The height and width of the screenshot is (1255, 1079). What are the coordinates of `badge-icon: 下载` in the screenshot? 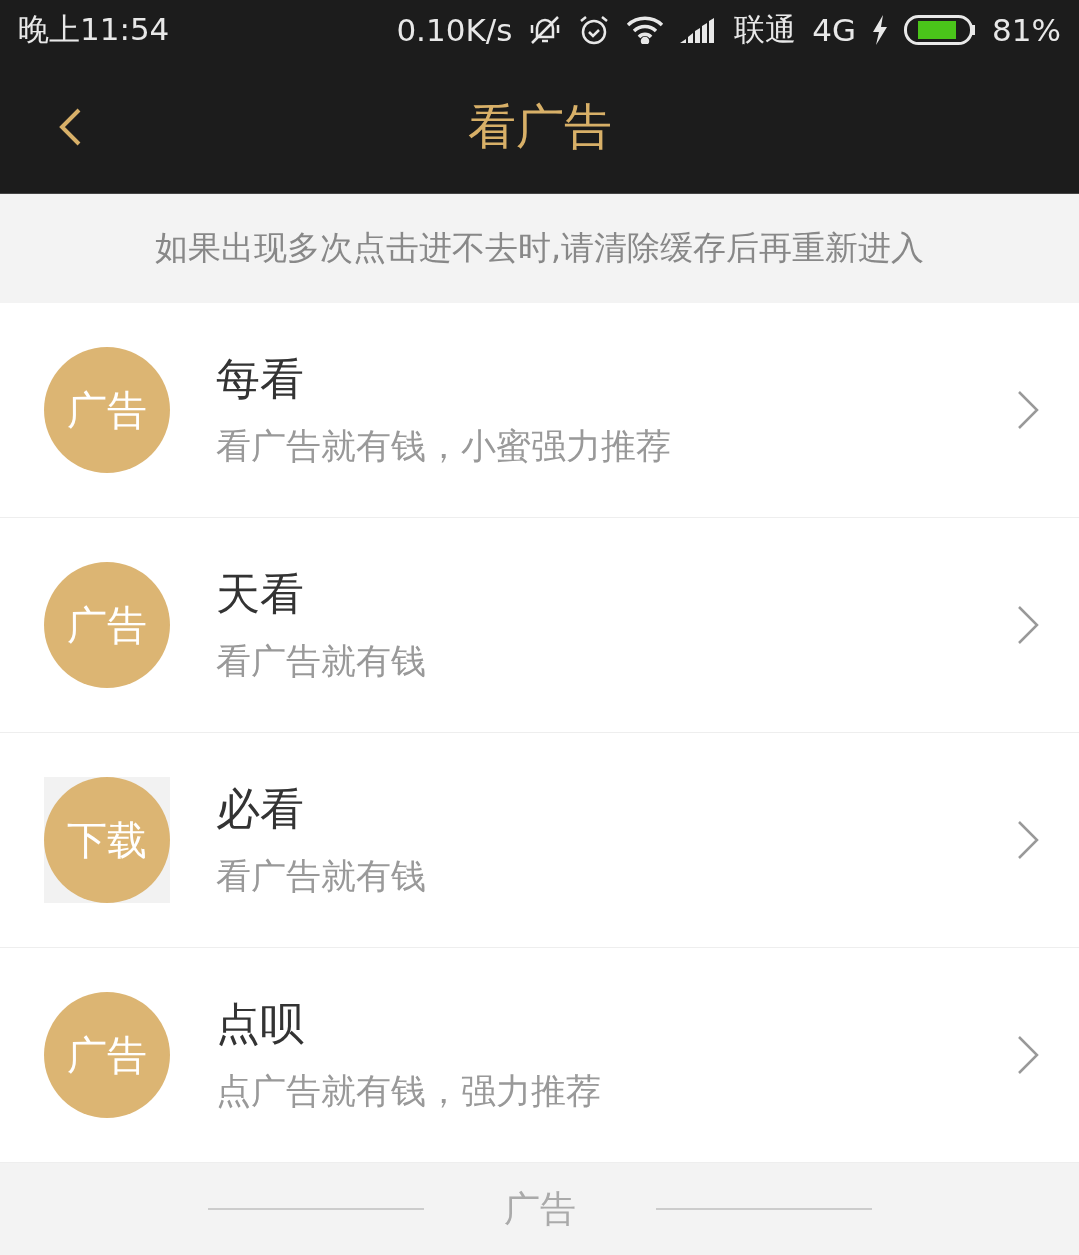 It's located at (107, 840).